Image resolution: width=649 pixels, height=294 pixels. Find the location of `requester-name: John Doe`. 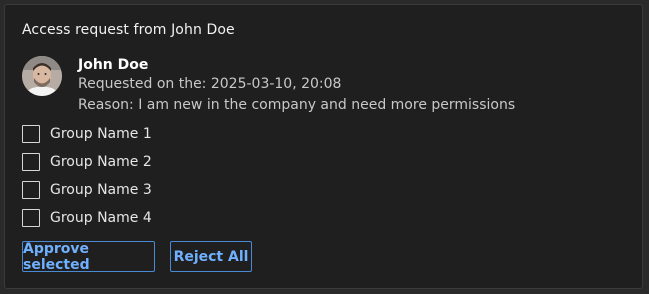

requester-name: John Doe is located at coordinates (113, 65).